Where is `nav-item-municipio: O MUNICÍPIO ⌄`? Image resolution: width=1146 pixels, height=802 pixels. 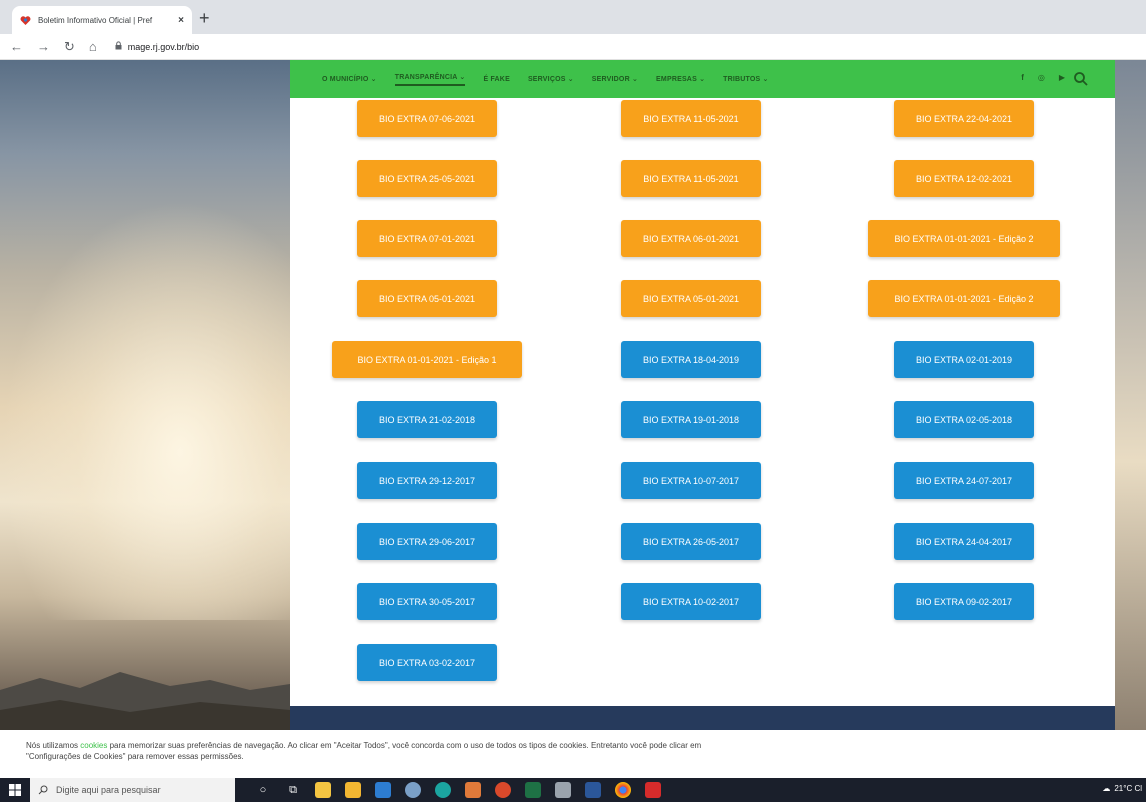
nav-item-municipio: O MUNICÍPIO ⌄ is located at coordinates (349, 79).